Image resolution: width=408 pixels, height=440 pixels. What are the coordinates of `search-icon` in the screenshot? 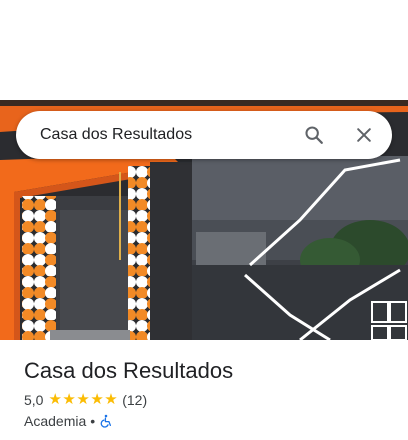 It's located at (314, 135).